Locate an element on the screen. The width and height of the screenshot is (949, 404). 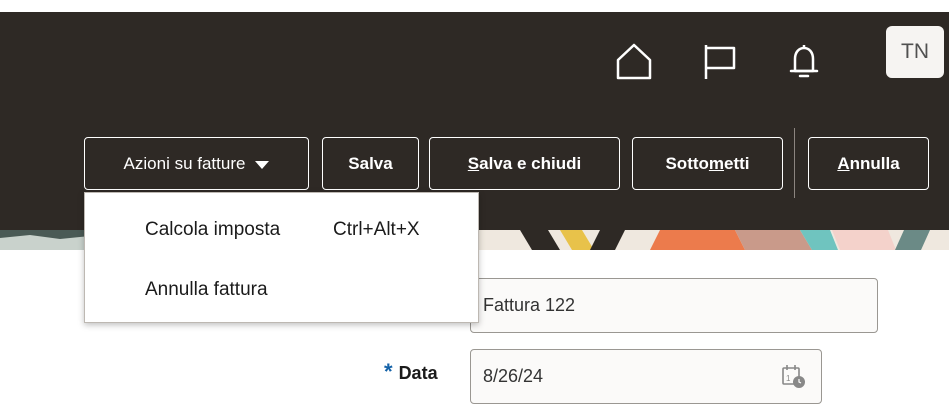
save-button: Salva is located at coordinates (370, 163).